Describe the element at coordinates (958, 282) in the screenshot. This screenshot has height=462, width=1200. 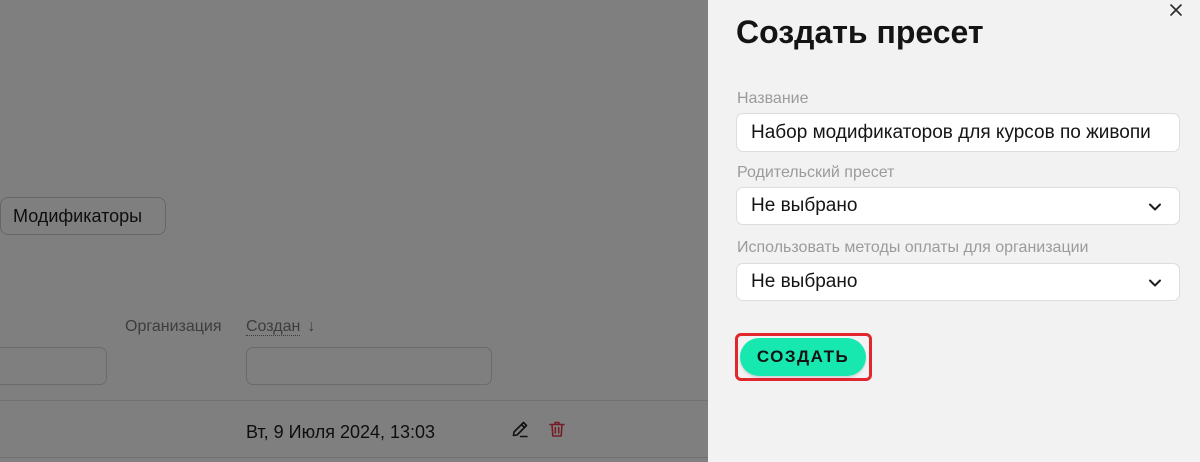
I see `payment-methods-select: Не выбрано` at that location.